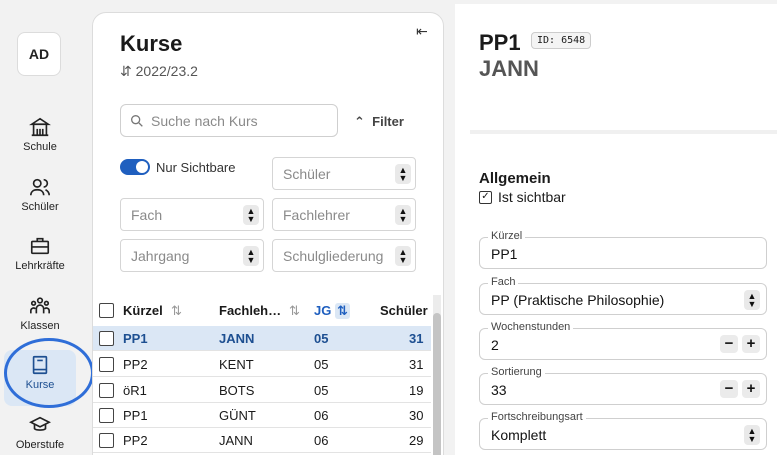 The width and height of the screenshot is (777, 455). What do you see at coordinates (39, 54) in the screenshot?
I see `avatar: AD` at bounding box center [39, 54].